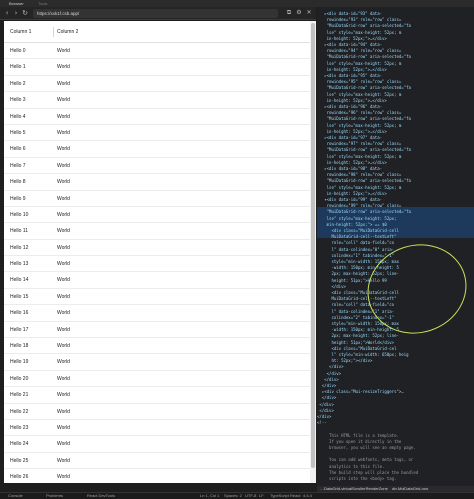  I want to click on table-row: Hello 20 World, so click(157, 379).